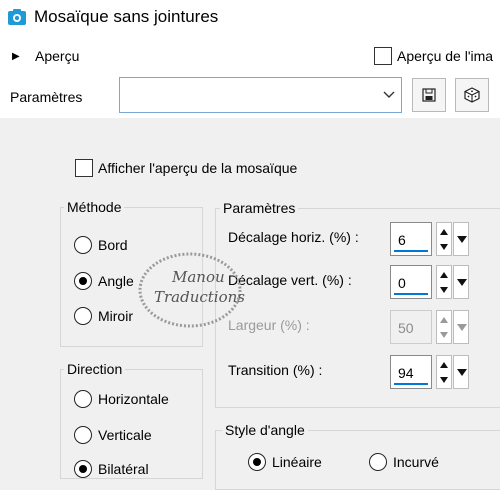  Describe the element at coordinates (57, 56) in the screenshot. I see `preview-toggle-label: Aperçu` at that location.